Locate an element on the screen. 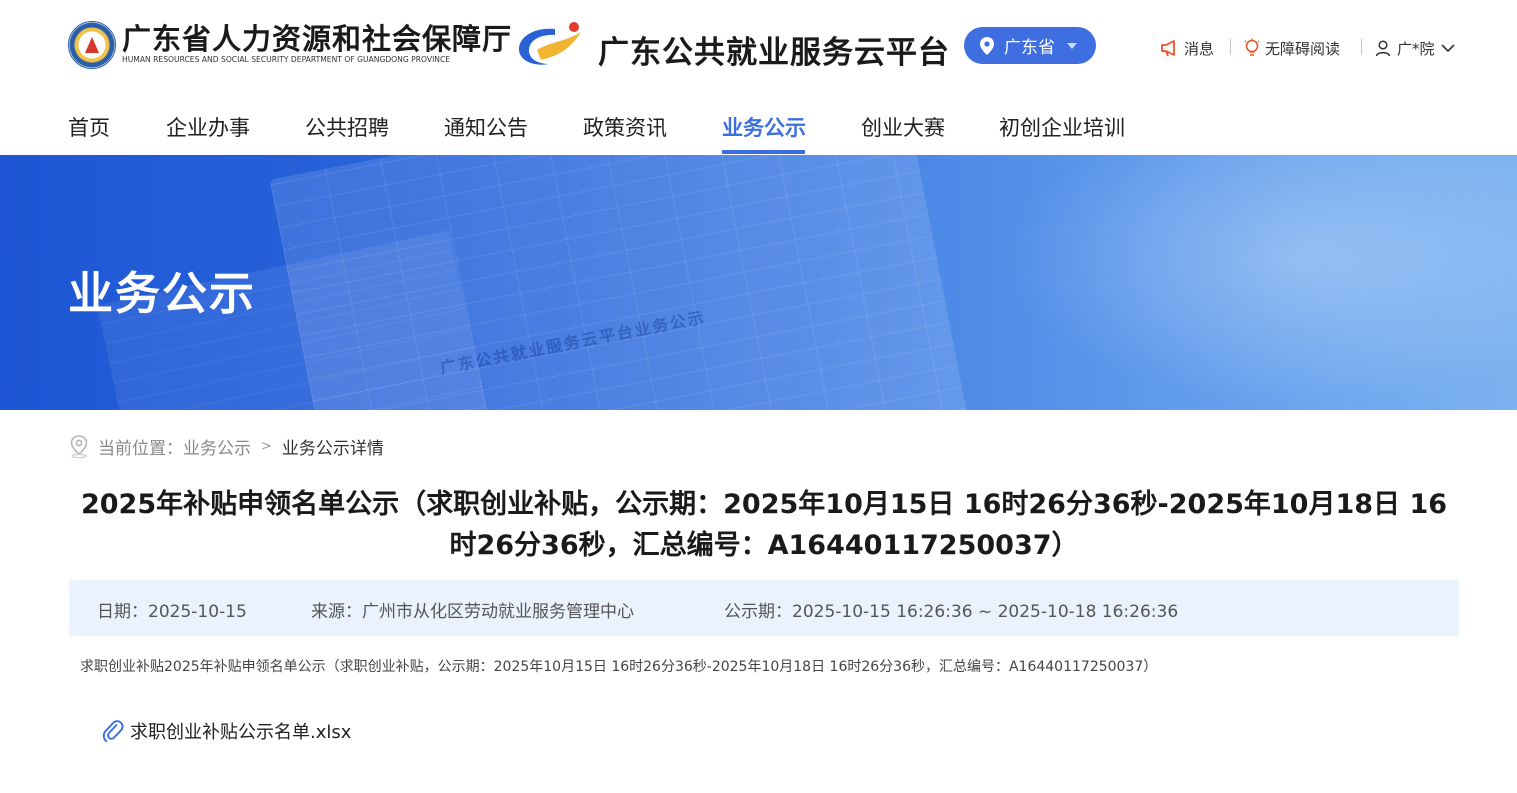  caret-down-icon is located at coordinates (1072, 45).